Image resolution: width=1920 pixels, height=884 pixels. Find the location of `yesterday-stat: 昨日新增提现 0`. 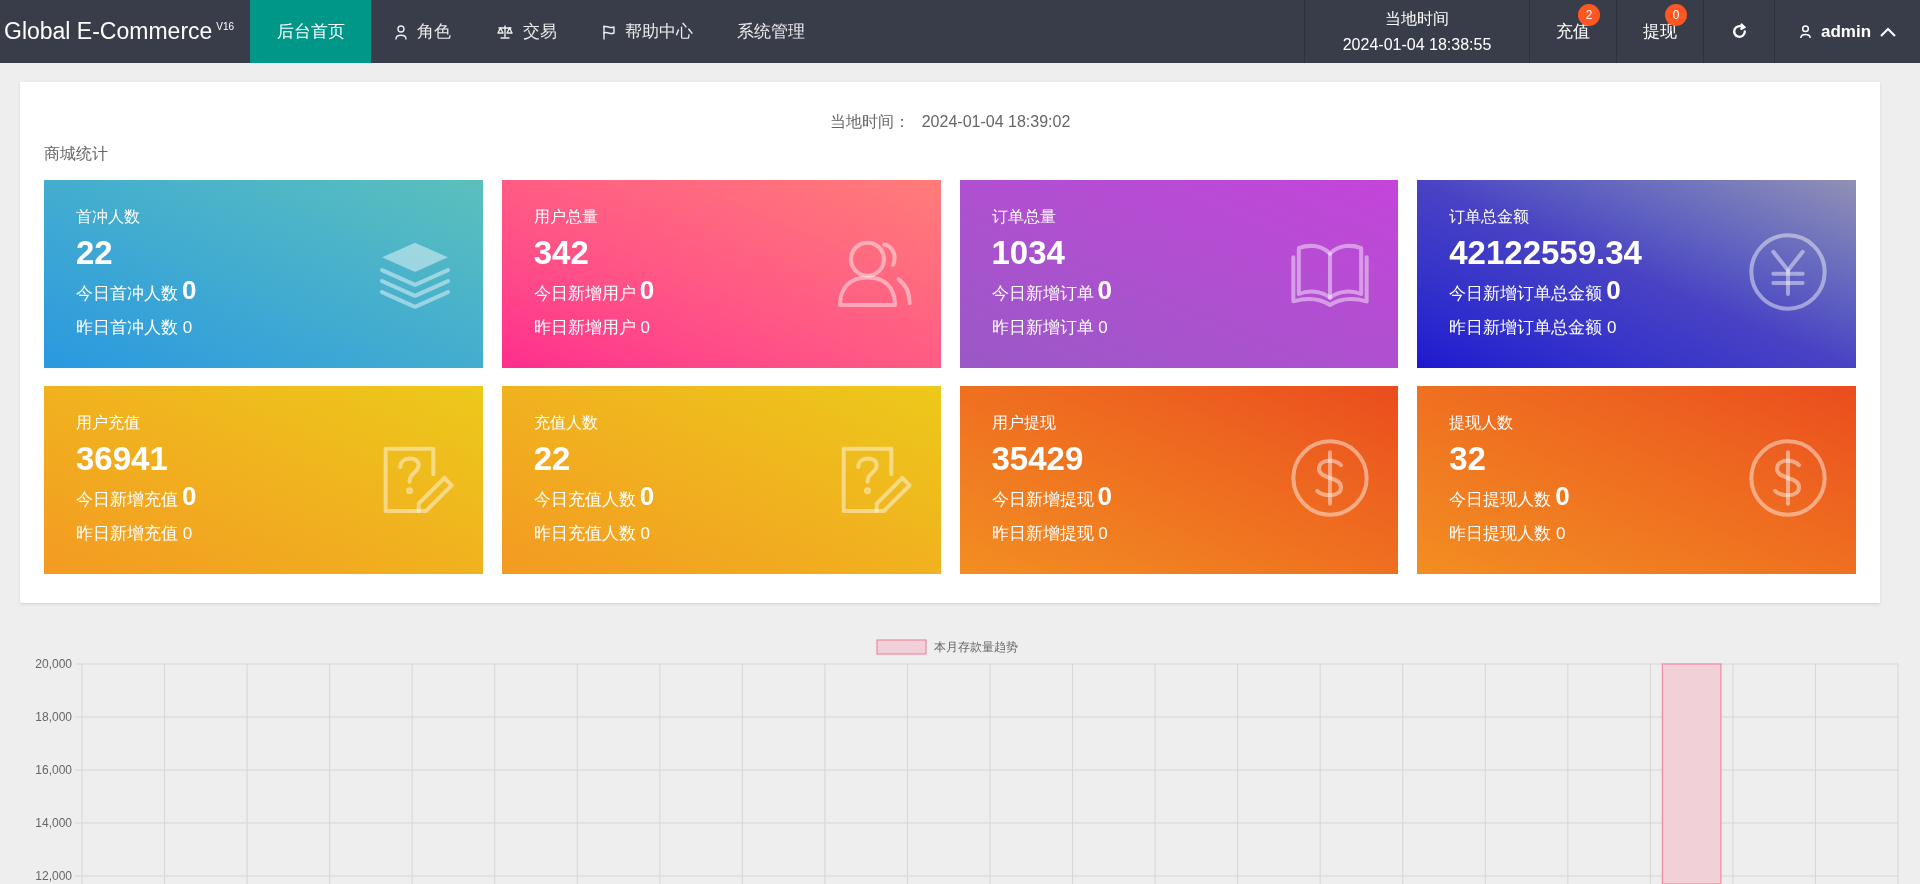

yesterday-stat: 昨日新增提现 0 is located at coordinates (1049, 533).